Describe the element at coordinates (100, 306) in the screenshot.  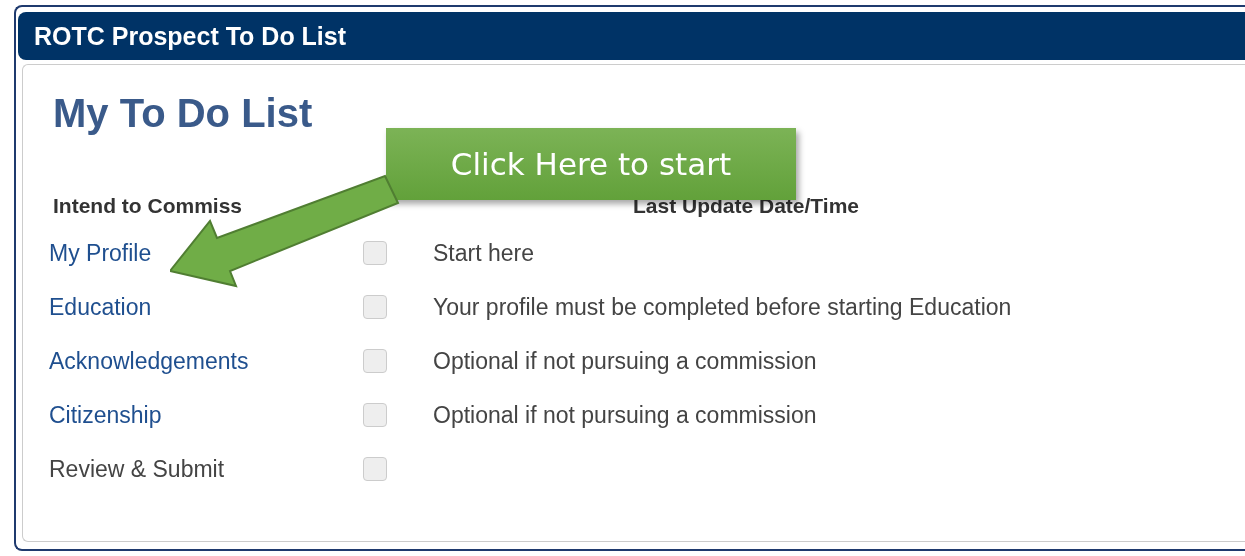
I see `task-link: Education` at that location.